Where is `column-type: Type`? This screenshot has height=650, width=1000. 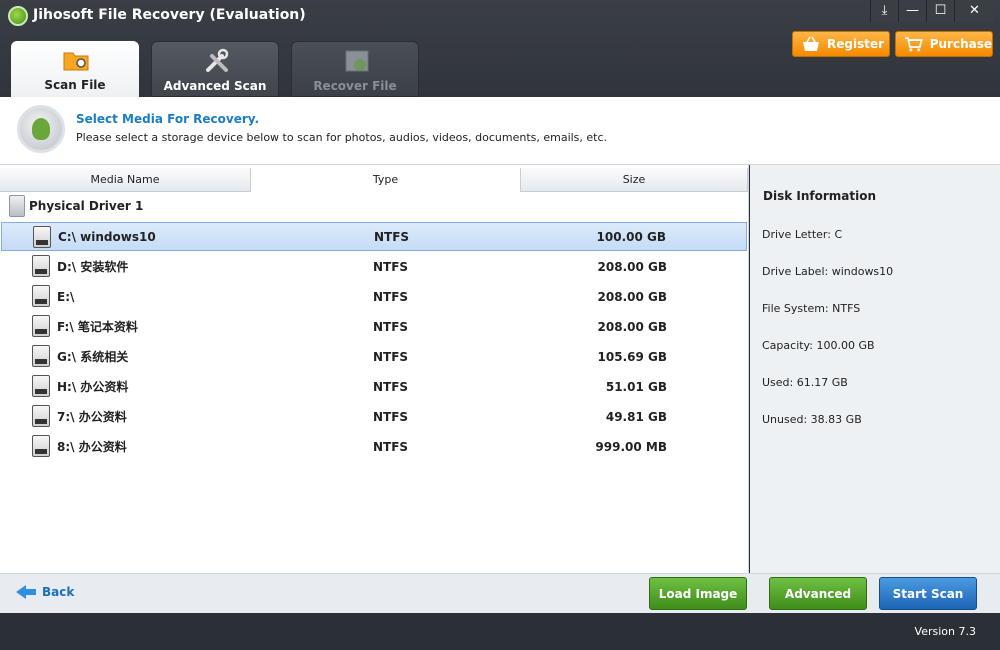
column-type: Type is located at coordinates (386, 180).